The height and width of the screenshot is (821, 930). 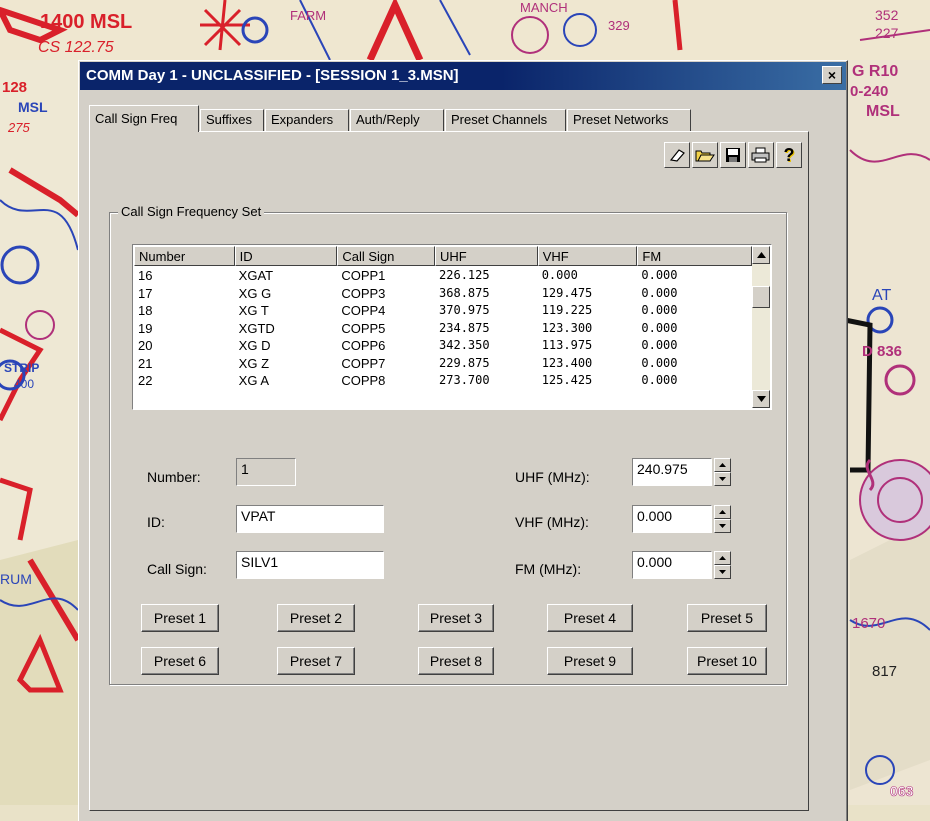 What do you see at coordinates (761, 255) in the screenshot?
I see `scroll-up-button` at bounding box center [761, 255].